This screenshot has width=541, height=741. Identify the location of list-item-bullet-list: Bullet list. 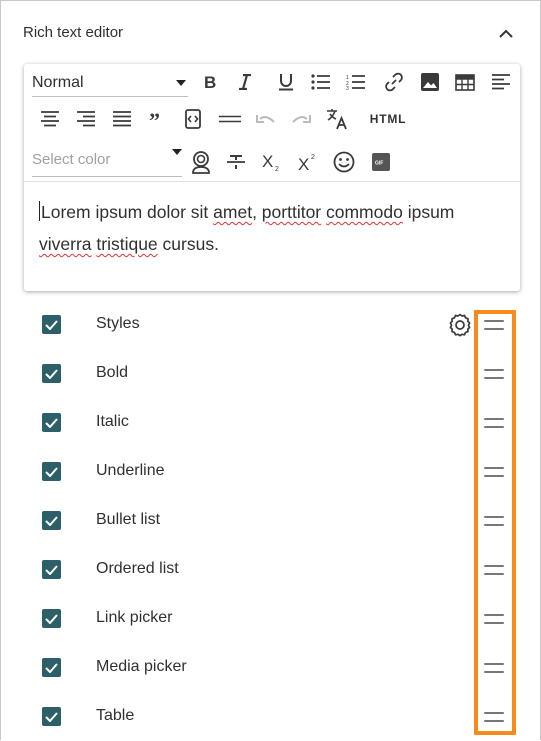
(271, 520).